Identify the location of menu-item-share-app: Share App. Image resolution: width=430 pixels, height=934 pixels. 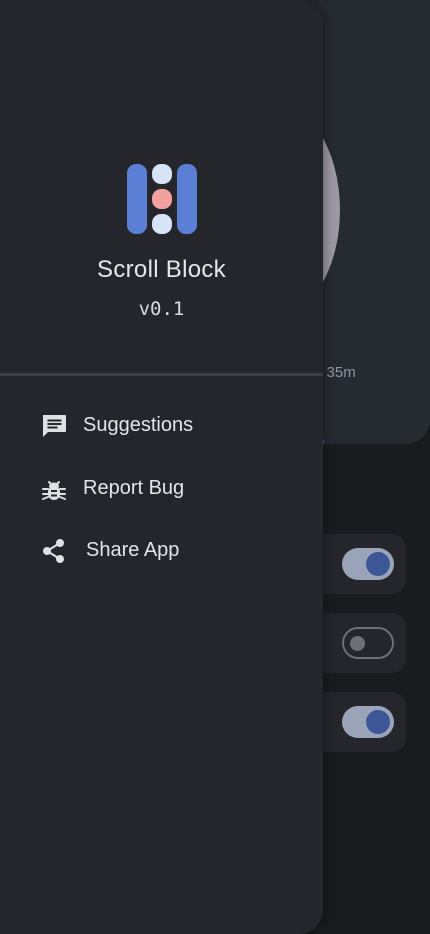
(161, 550).